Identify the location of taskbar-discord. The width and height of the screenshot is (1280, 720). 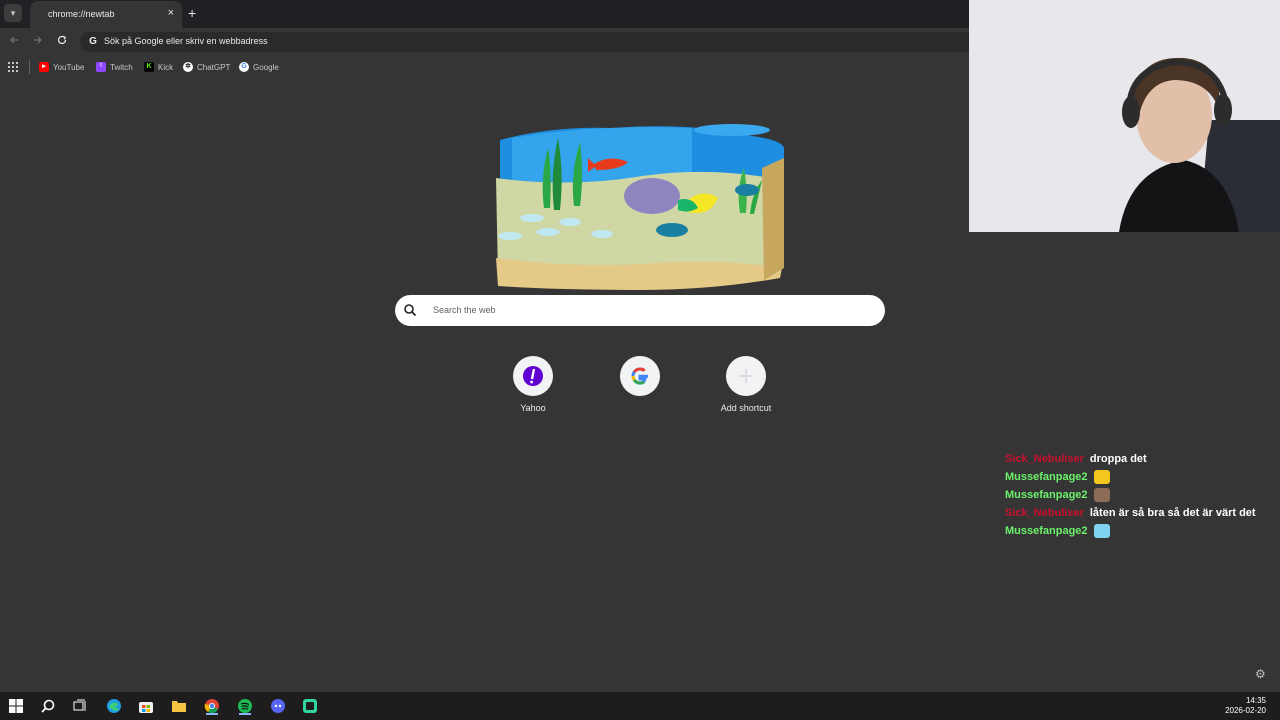
(278, 706).